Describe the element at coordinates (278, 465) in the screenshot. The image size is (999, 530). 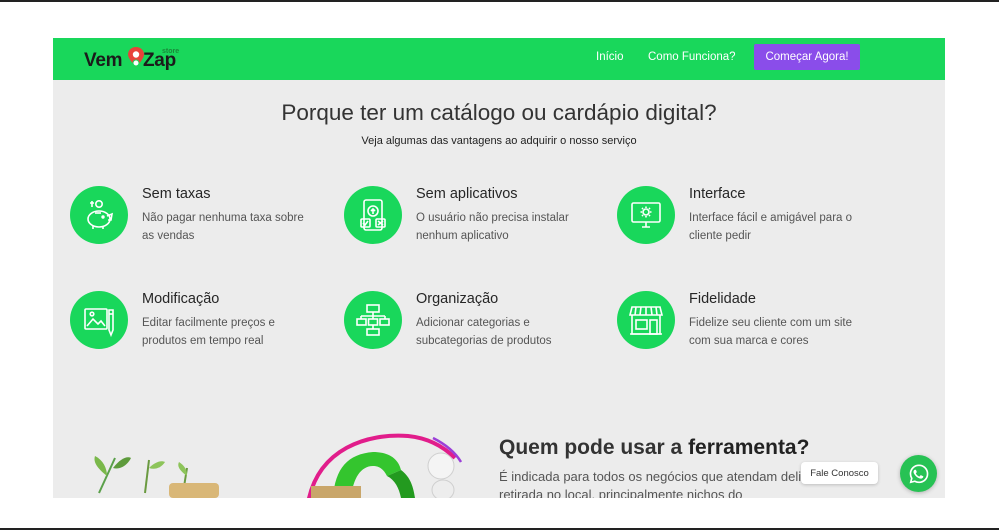
I see `hero-illustration` at that location.